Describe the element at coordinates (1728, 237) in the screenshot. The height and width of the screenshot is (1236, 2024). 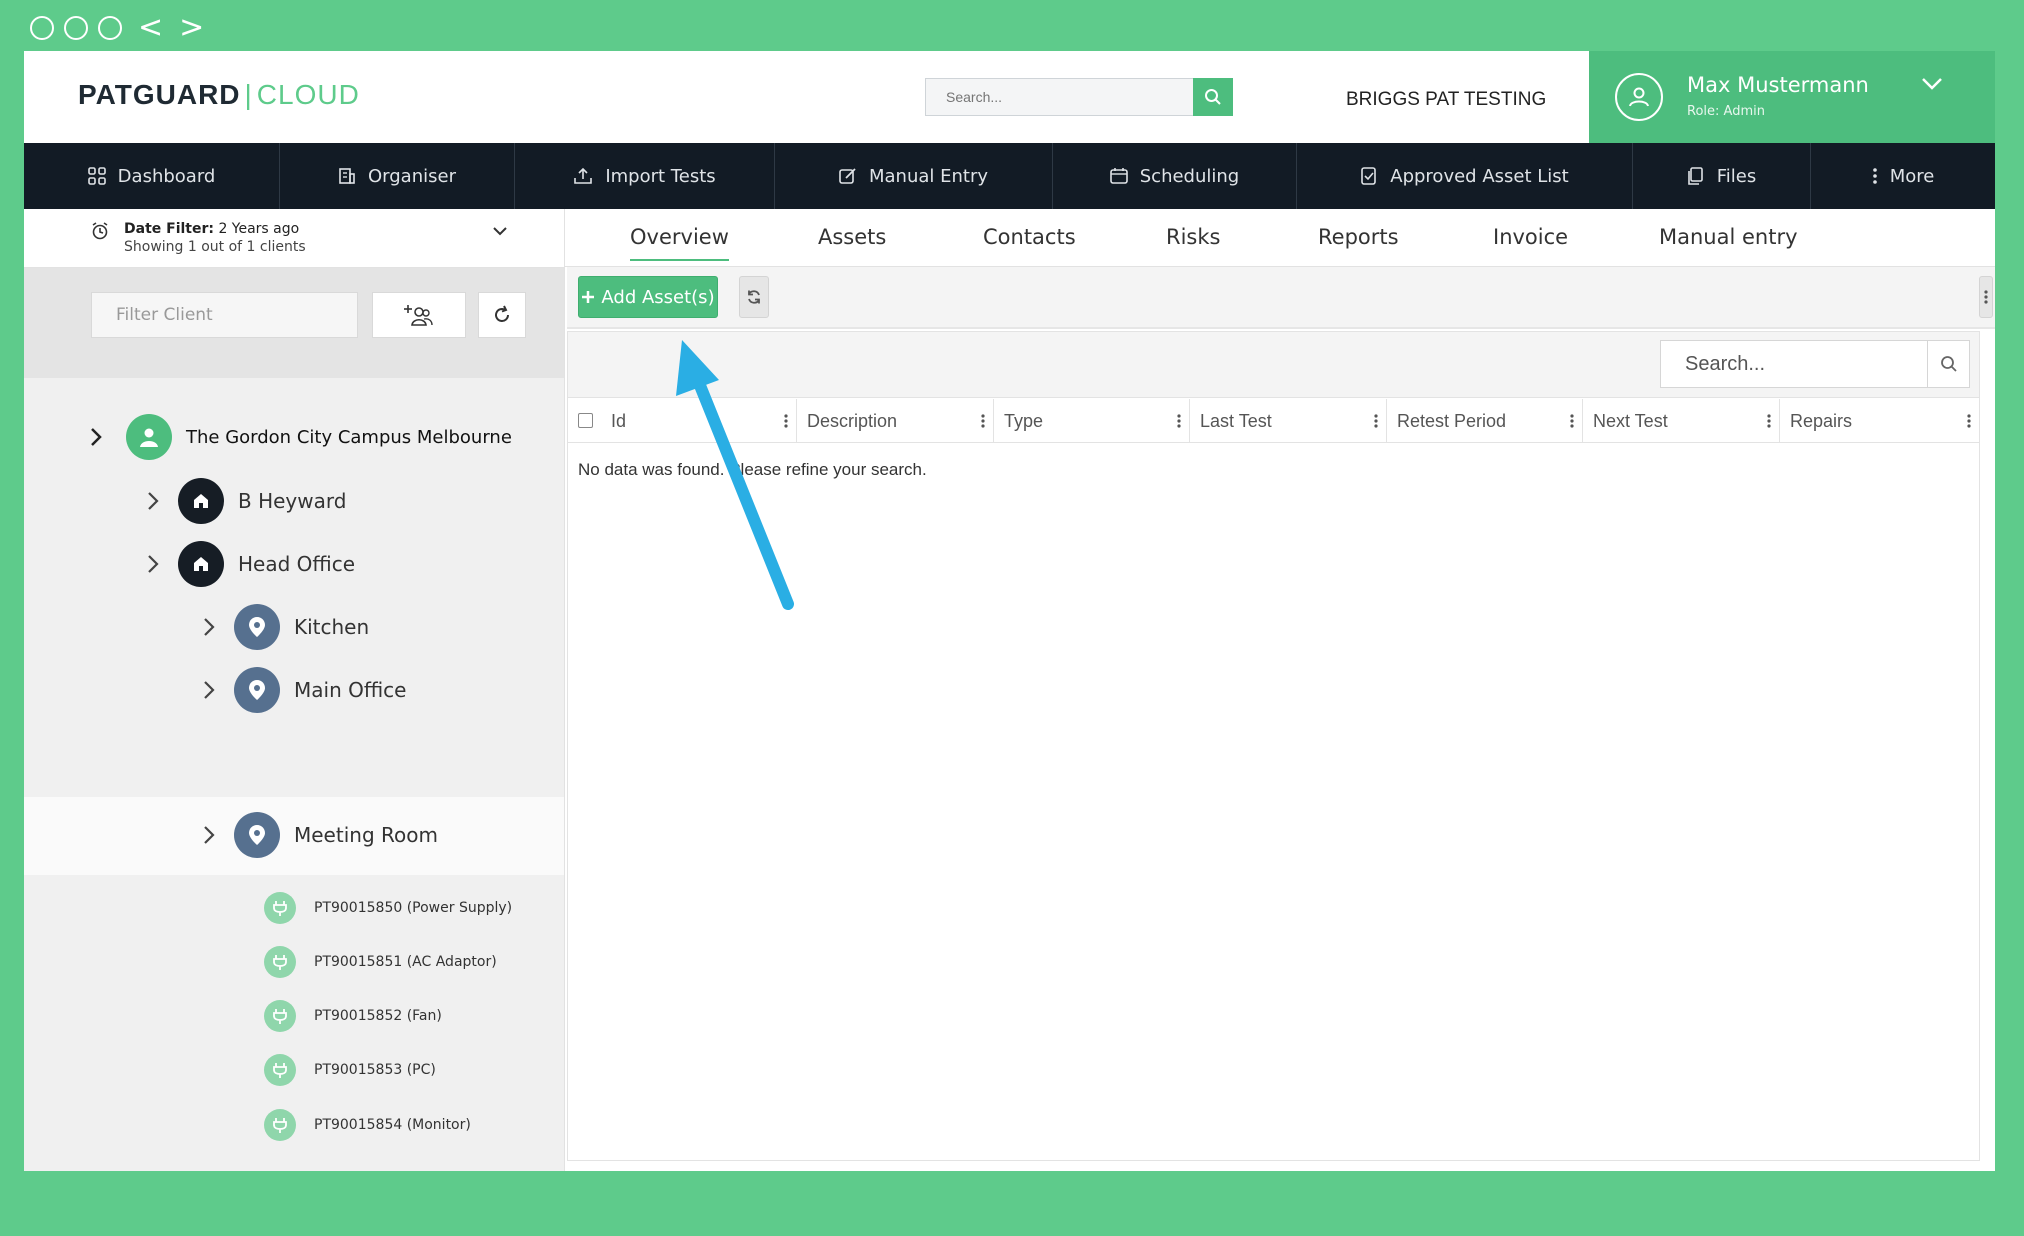
I see `tab-manual-entry: Manual entry` at that location.